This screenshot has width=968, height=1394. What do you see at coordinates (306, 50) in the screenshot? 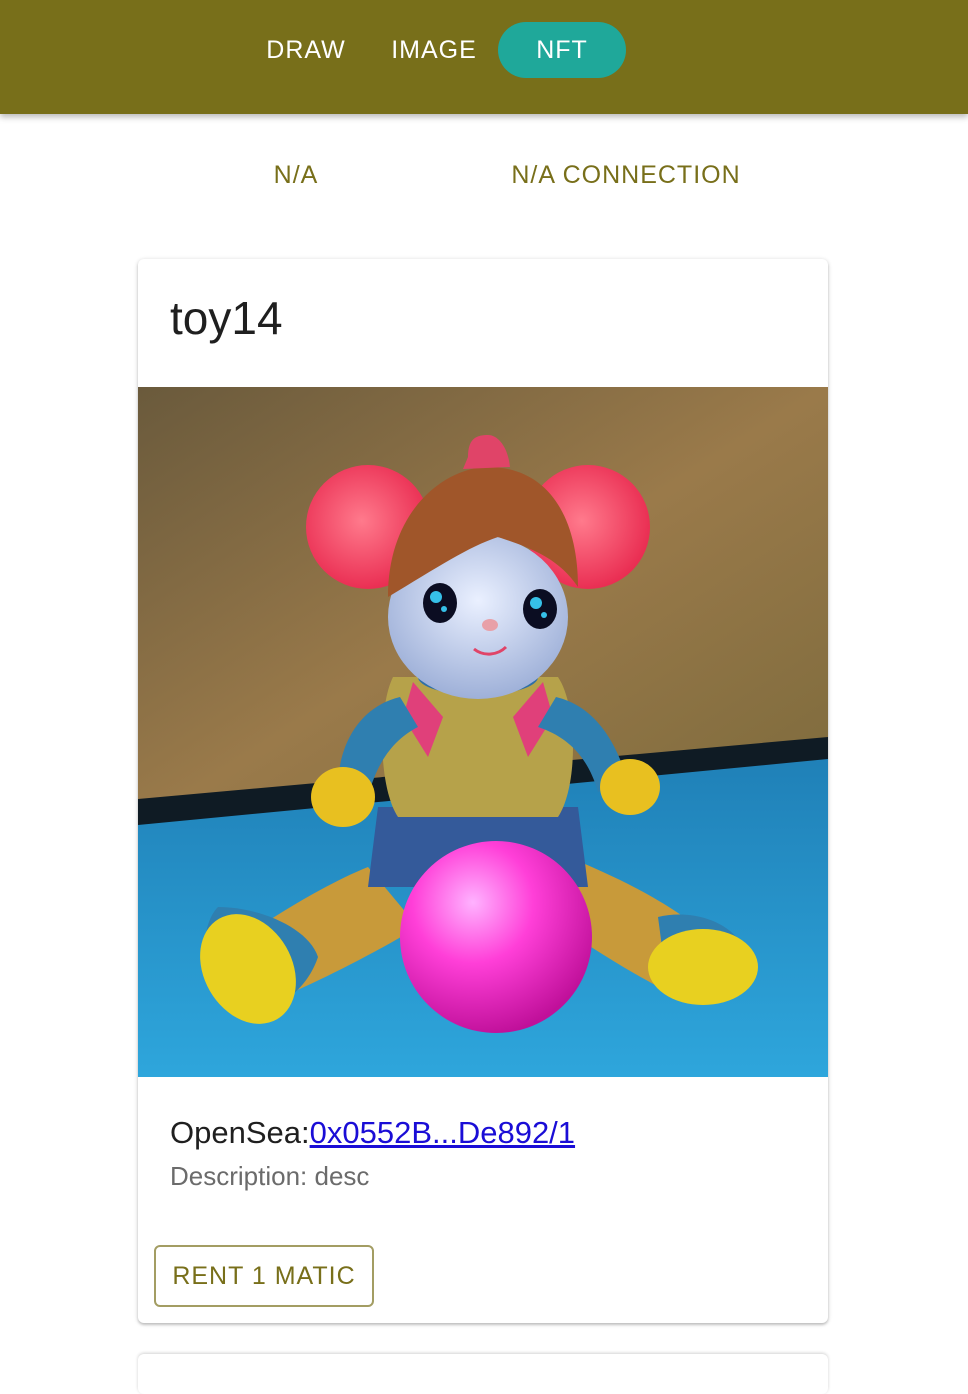
I see `tab-draw: DRAW` at bounding box center [306, 50].